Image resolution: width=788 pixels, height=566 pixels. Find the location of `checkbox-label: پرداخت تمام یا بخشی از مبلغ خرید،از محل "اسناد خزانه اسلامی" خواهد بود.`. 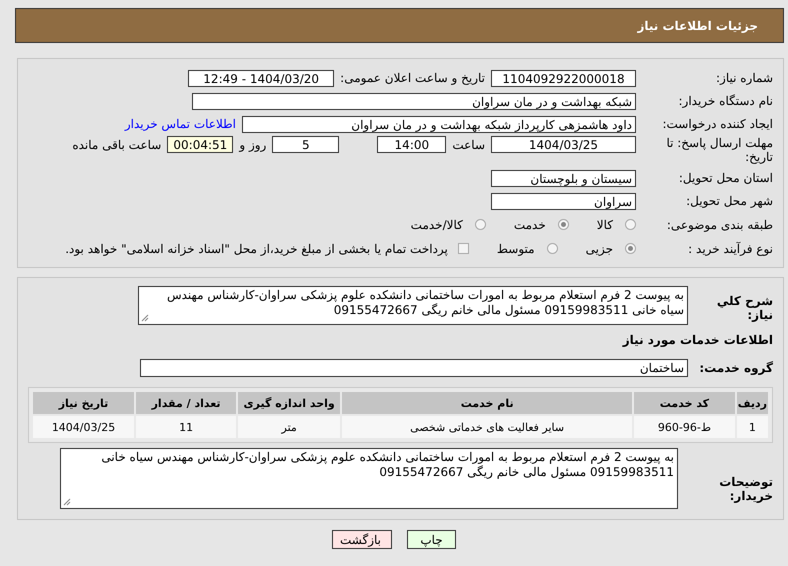

checkbox-label: پرداخت تمام یا بخشی از مبلغ خرید،از محل "اسناد خزانه اسلامی" خواهد بود. is located at coordinates (256, 249).